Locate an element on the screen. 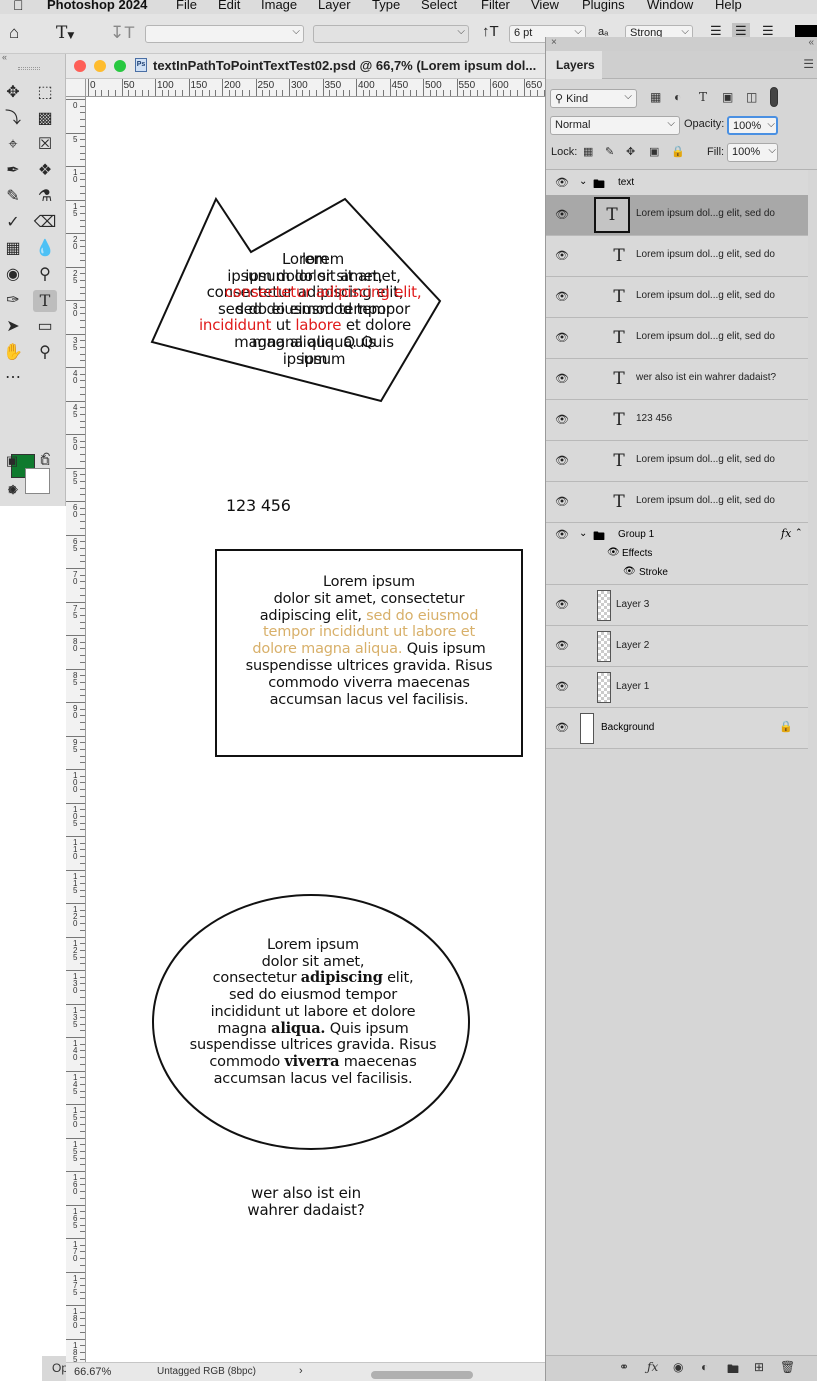  new-group-icon: 🖿 is located at coordinates (733, 1370).